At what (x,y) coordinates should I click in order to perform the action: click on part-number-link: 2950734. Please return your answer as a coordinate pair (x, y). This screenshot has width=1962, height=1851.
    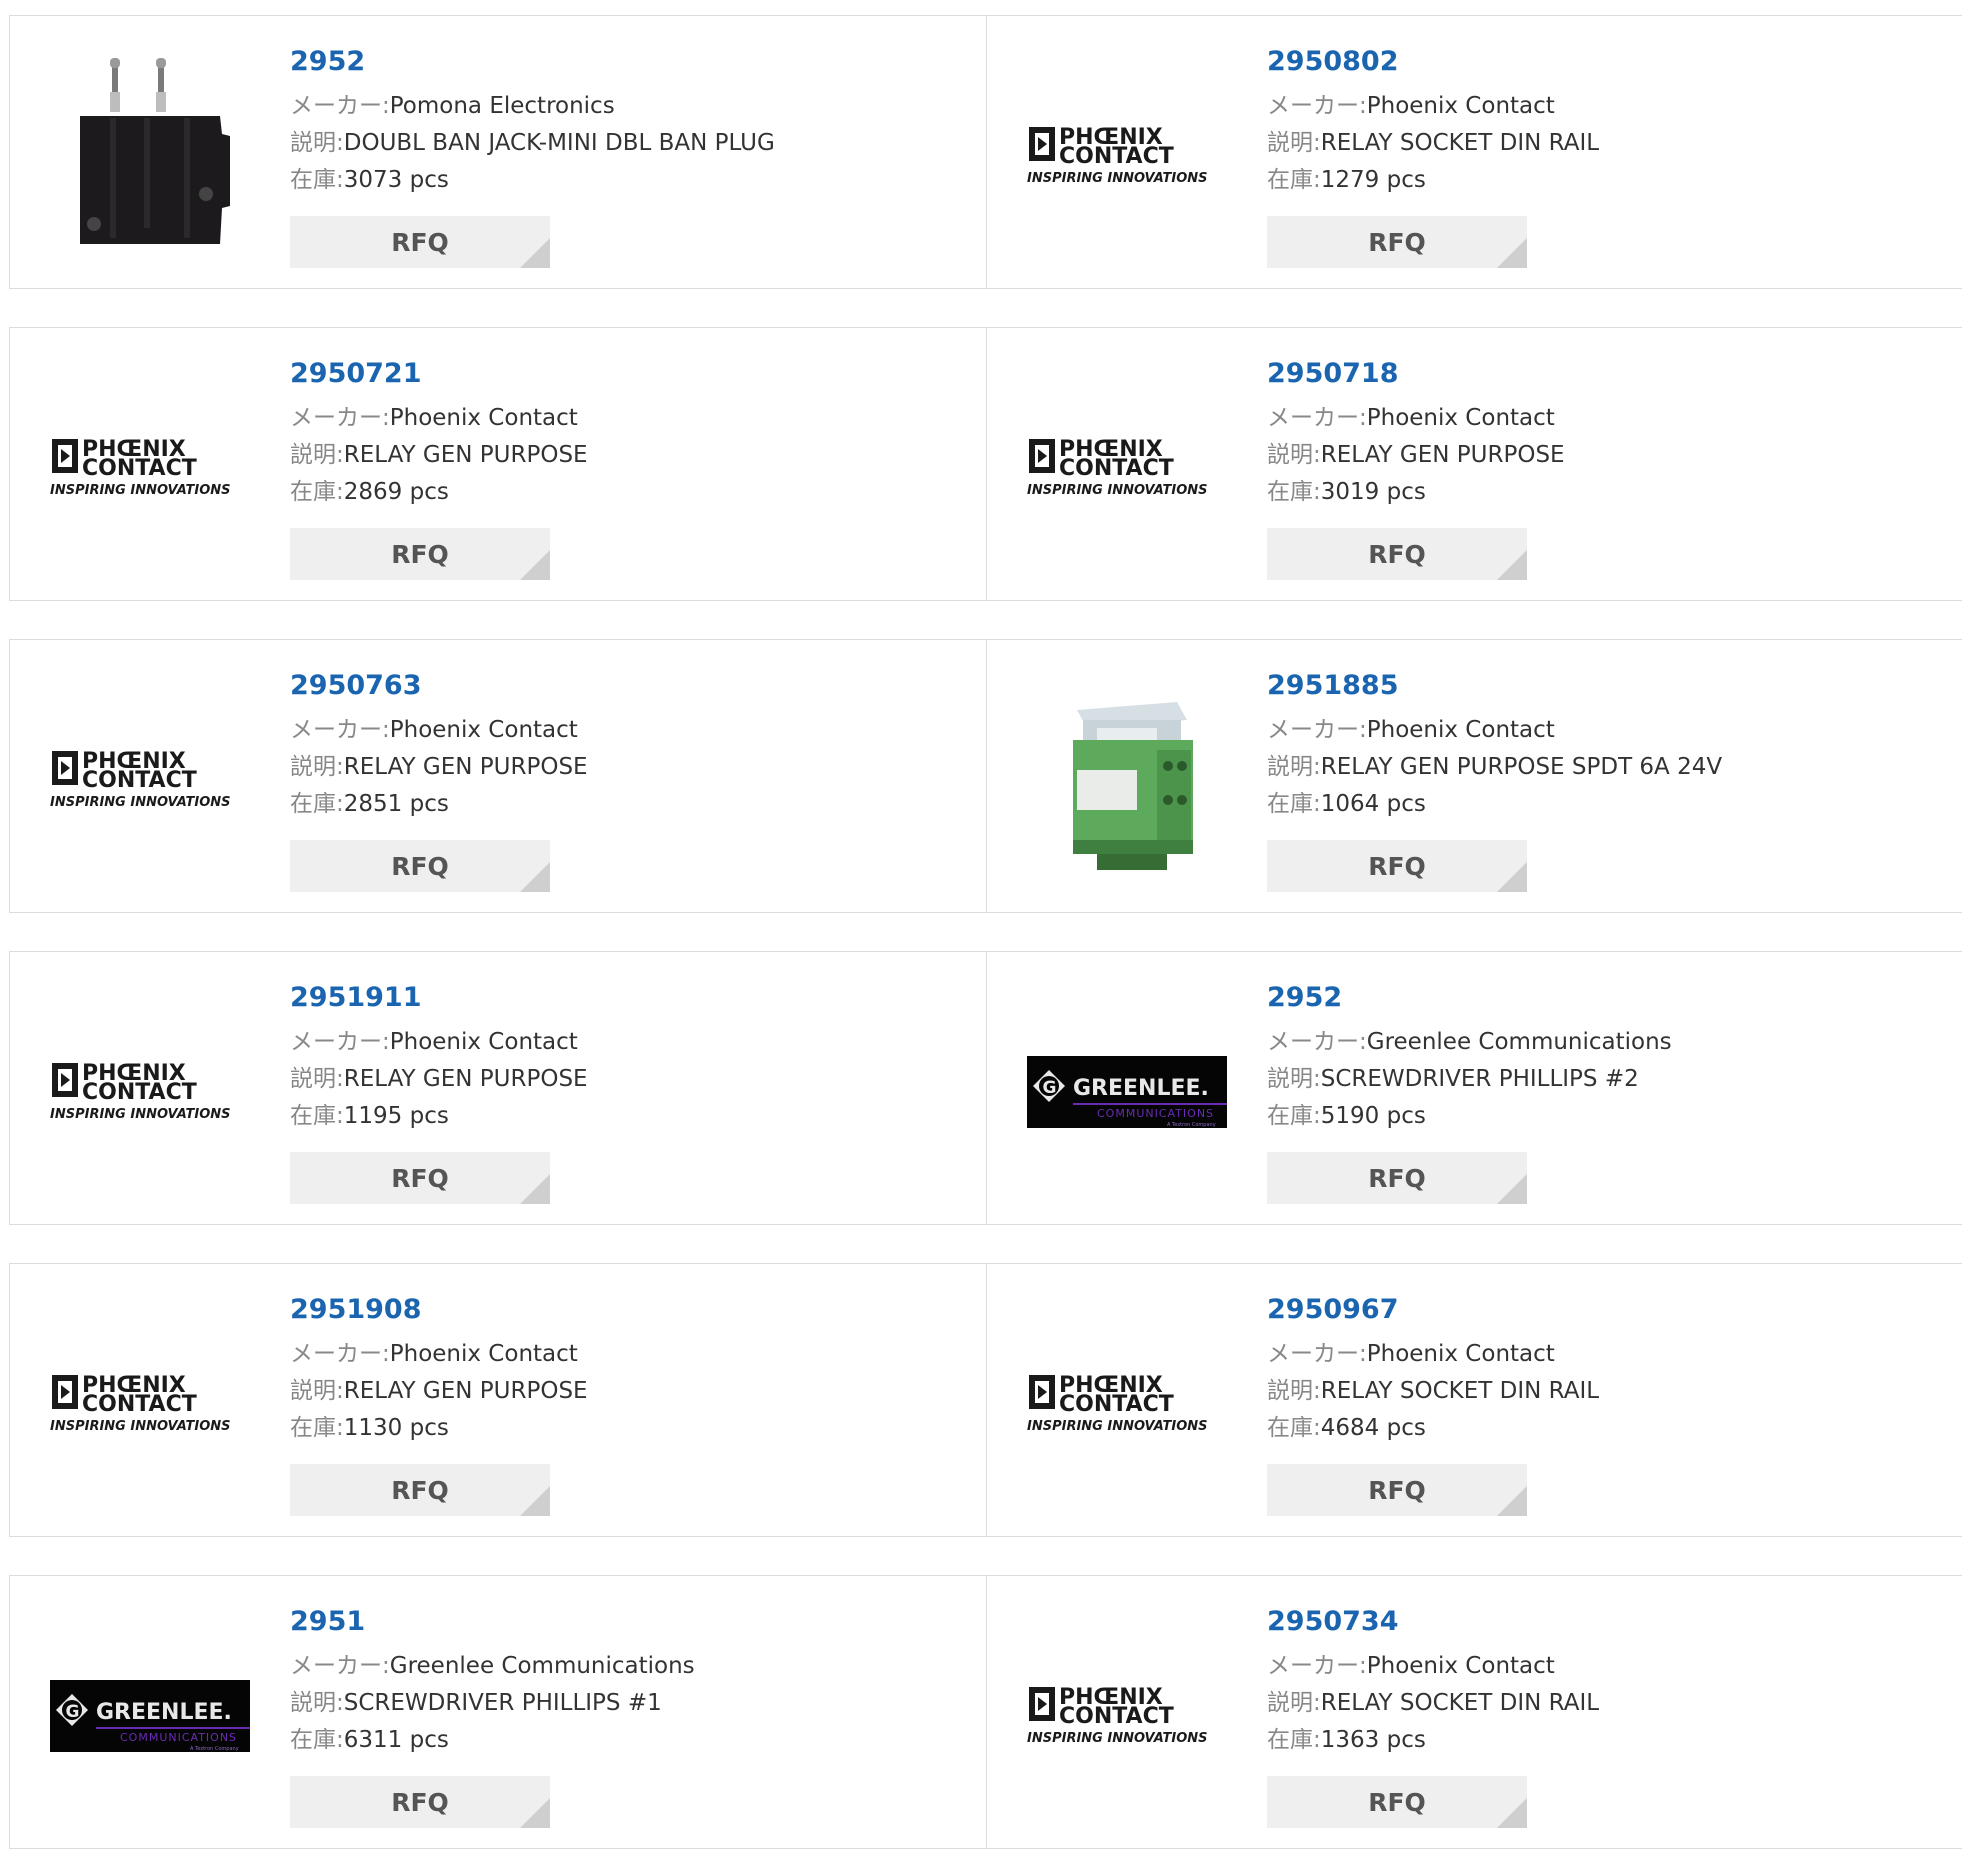
    Looking at the image, I should click on (1607, 1622).